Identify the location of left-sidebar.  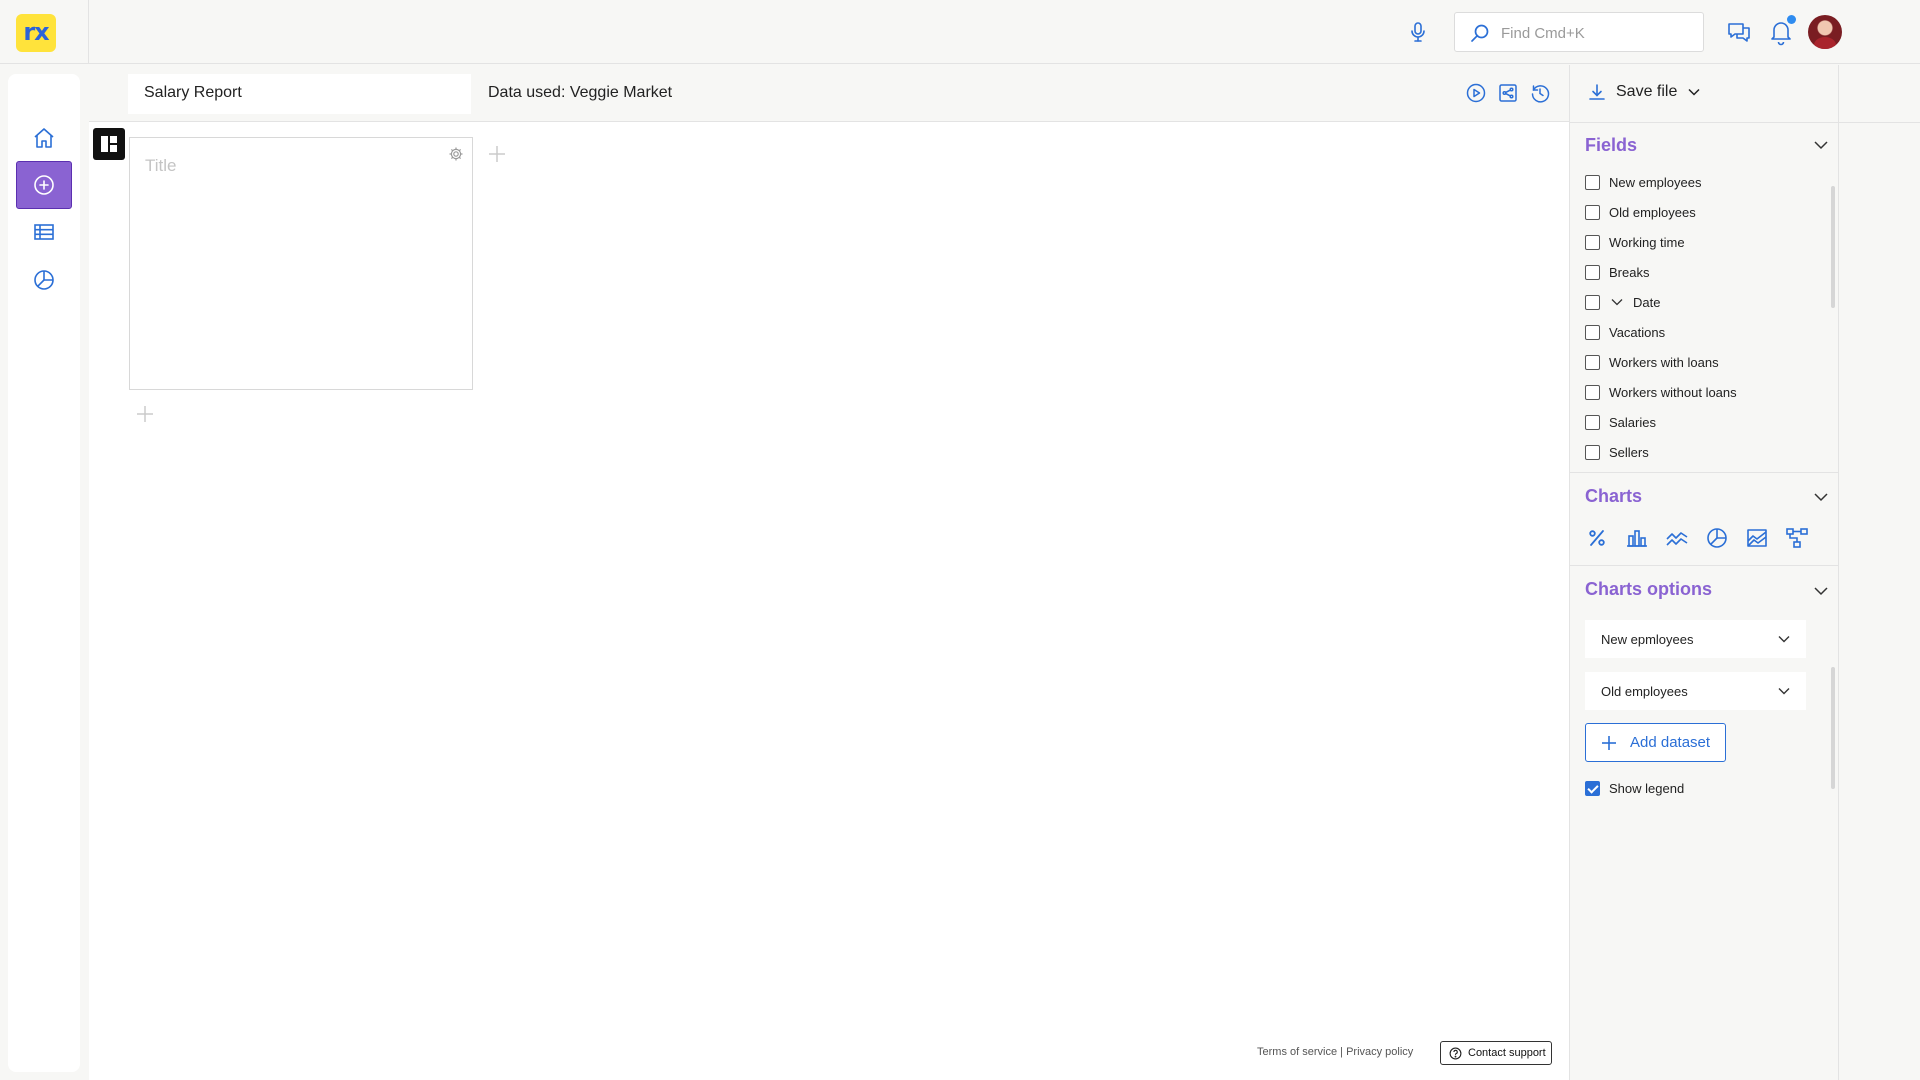
(44, 573).